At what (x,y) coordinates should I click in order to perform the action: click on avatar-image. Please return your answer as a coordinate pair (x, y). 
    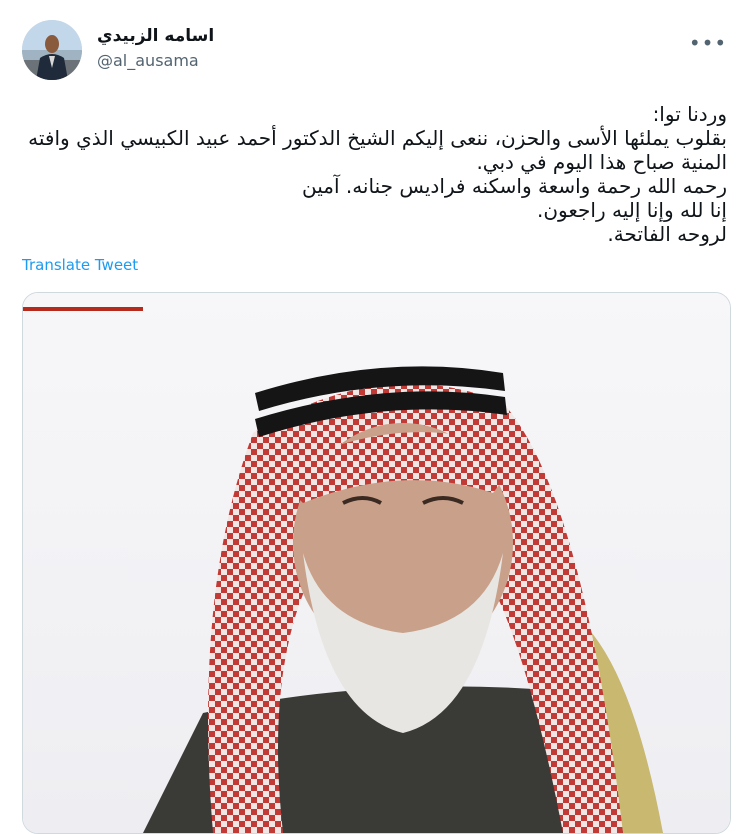
    Looking at the image, I should click on (52, 50).